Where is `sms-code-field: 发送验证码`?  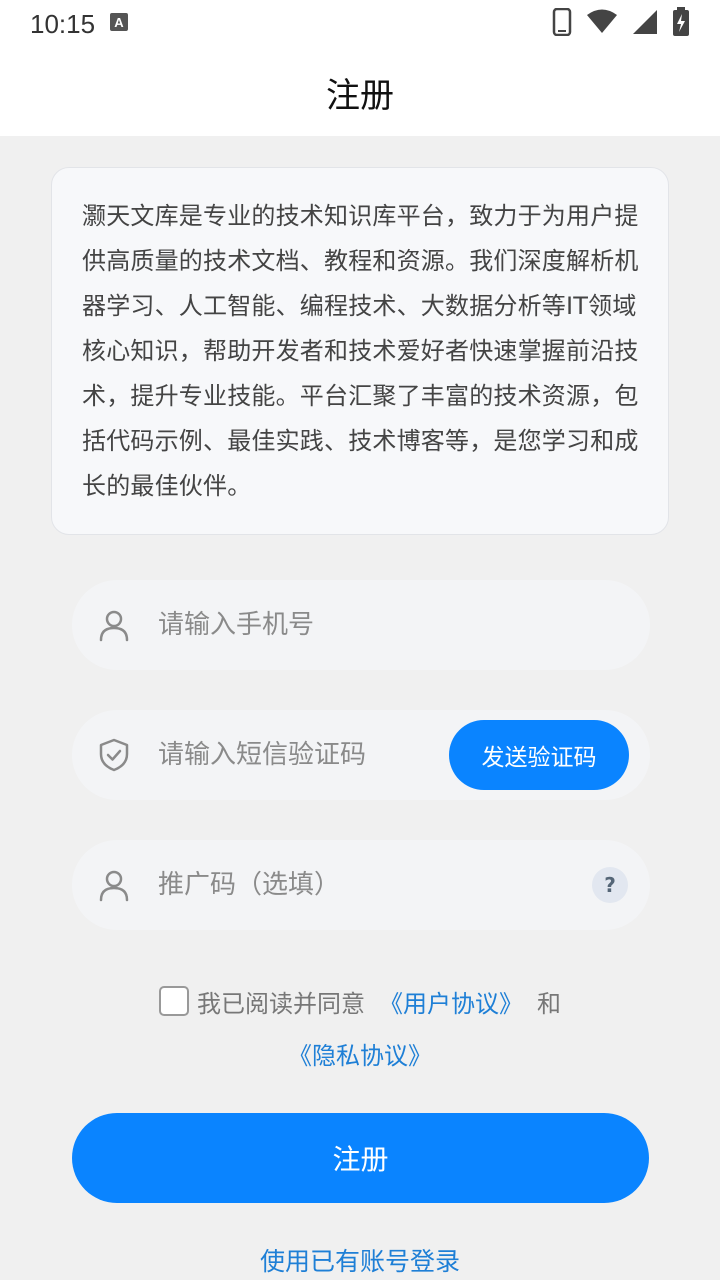
sms-code-field: 发送验证码 is located at coordinates (361, 755).